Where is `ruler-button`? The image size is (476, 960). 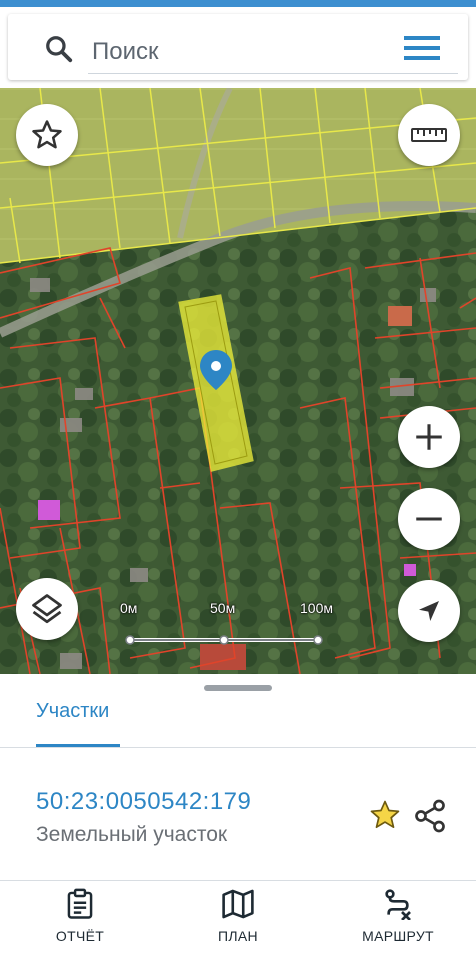
ruler-button is located at coordinates (429, 135).